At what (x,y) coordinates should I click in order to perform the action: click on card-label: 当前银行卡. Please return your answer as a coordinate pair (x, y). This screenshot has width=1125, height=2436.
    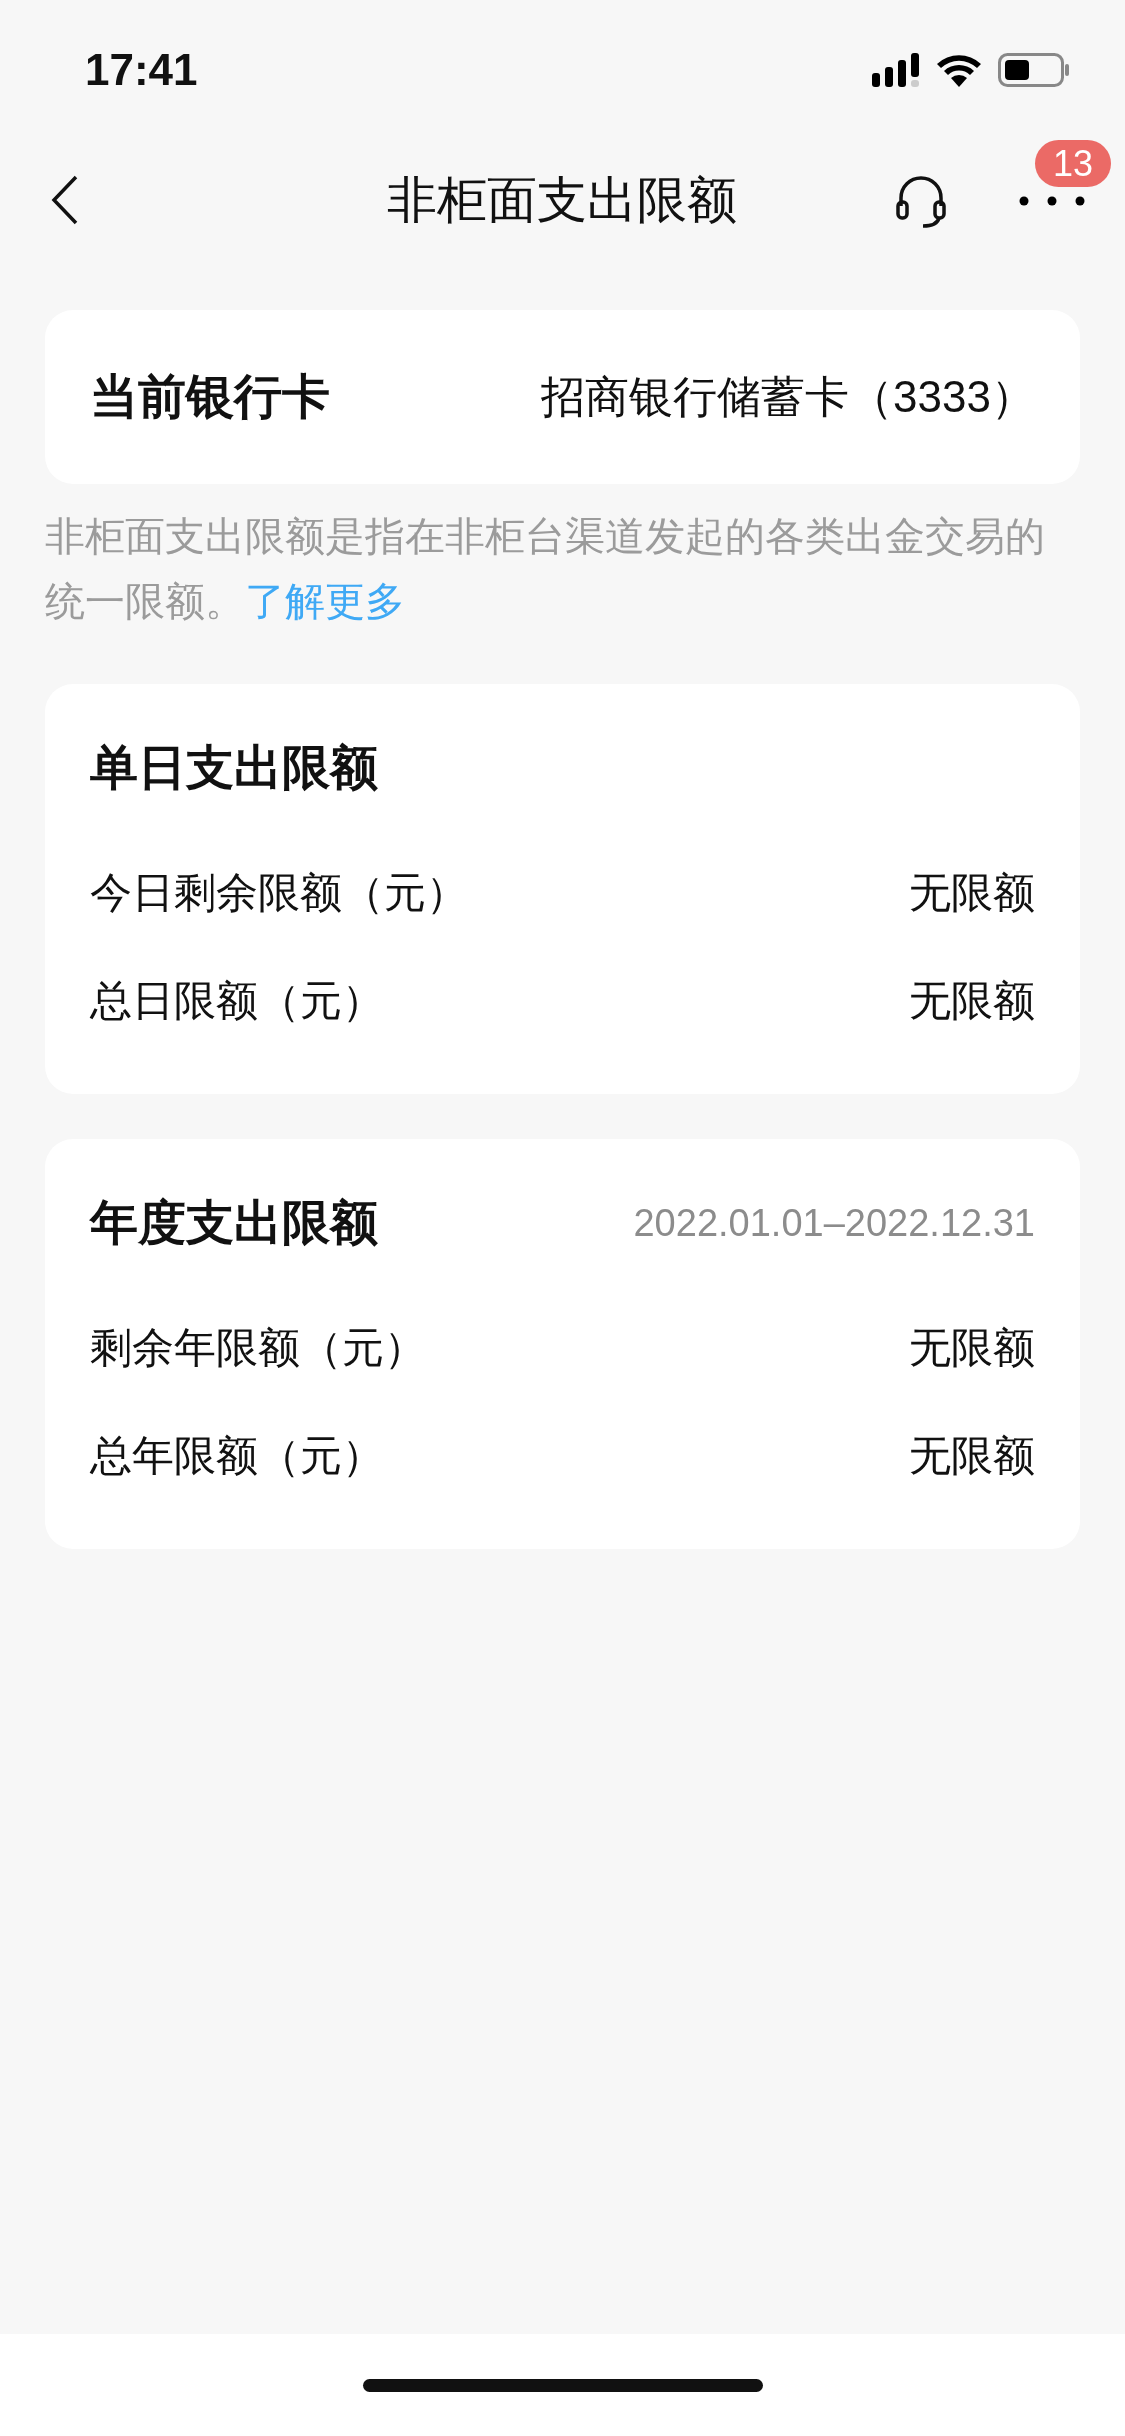
    Looking at the image, I should click on (210, 397).